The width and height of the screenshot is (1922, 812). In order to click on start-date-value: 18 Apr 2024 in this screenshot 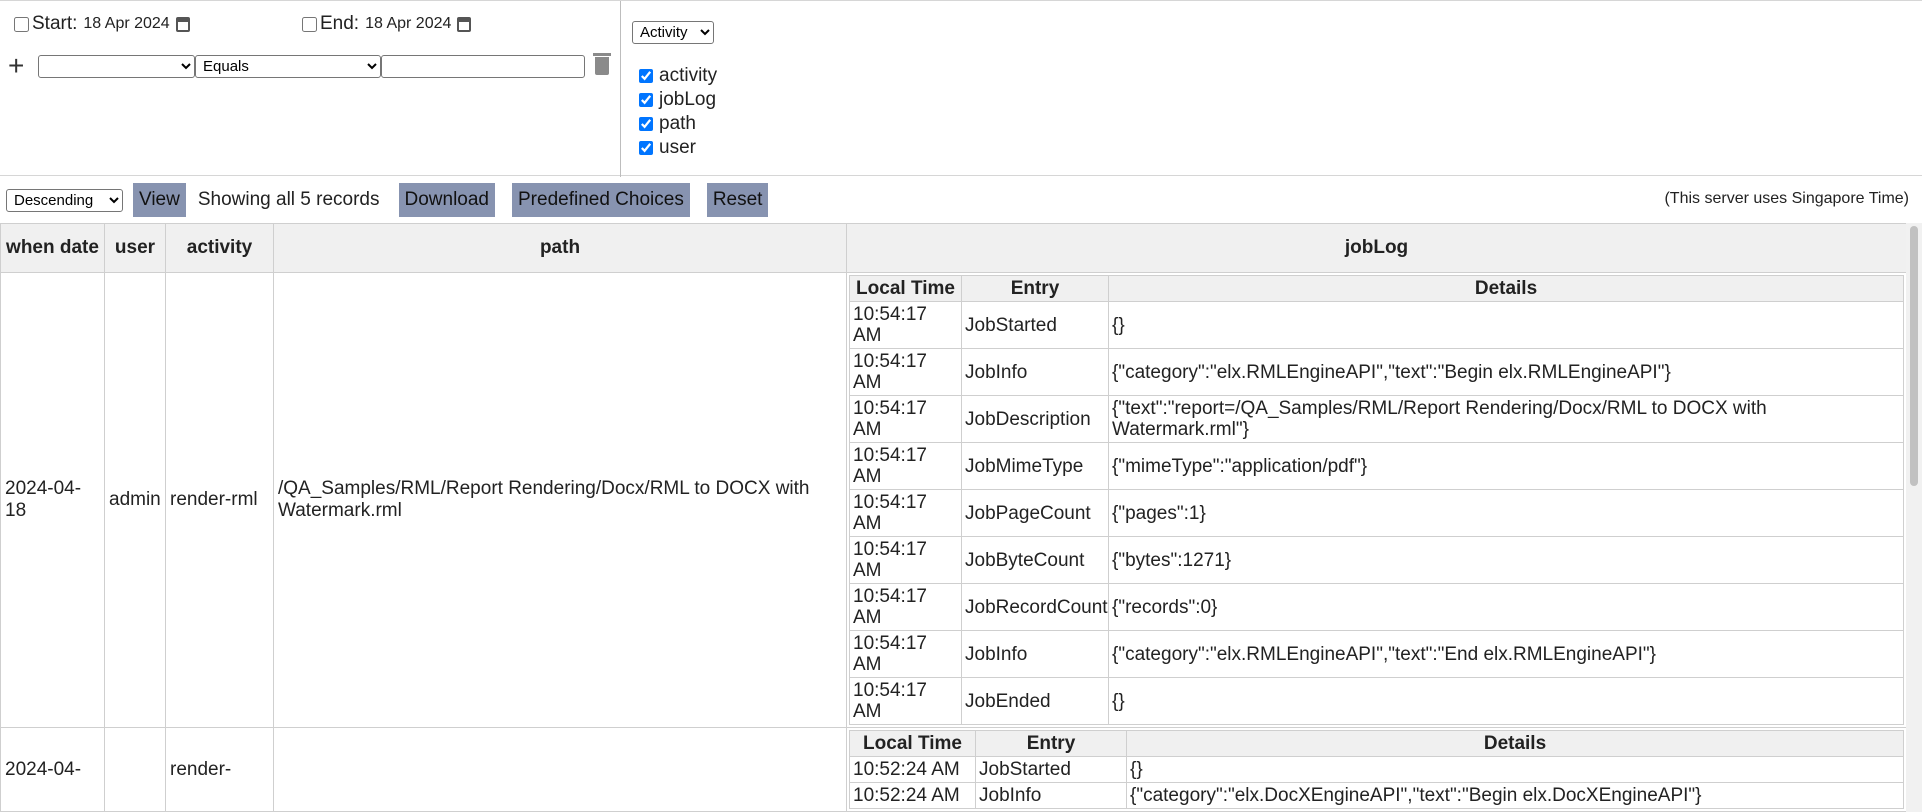, I will do `click(126, 24)`.